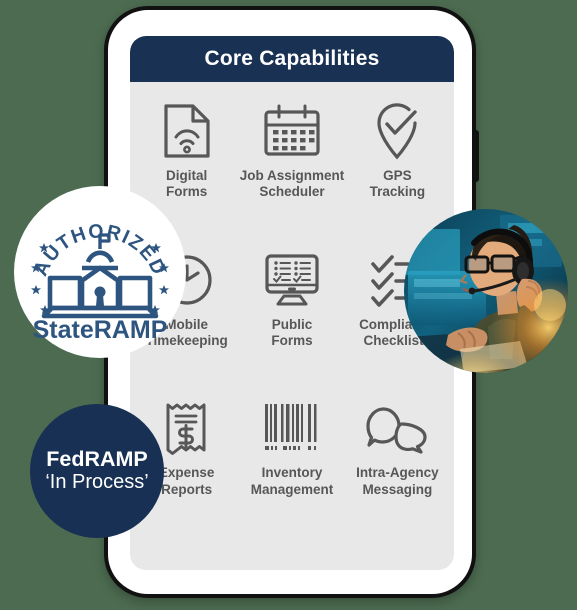  Describe the element at coordinates (292, 131) in the screenshot. I see `calendar-icon` at that location.